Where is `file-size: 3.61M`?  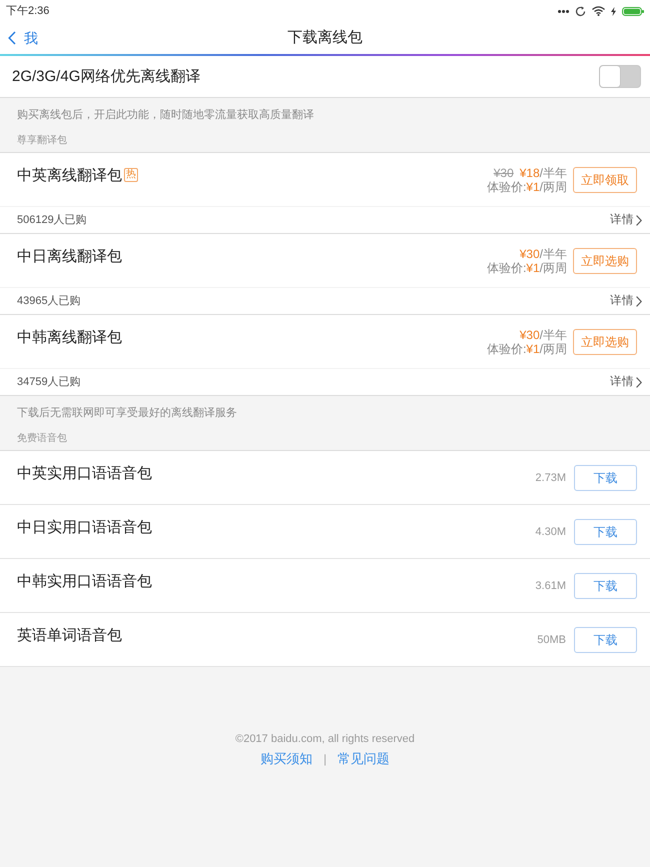 file-size: 3.61M is located at coordinates (550, 585).